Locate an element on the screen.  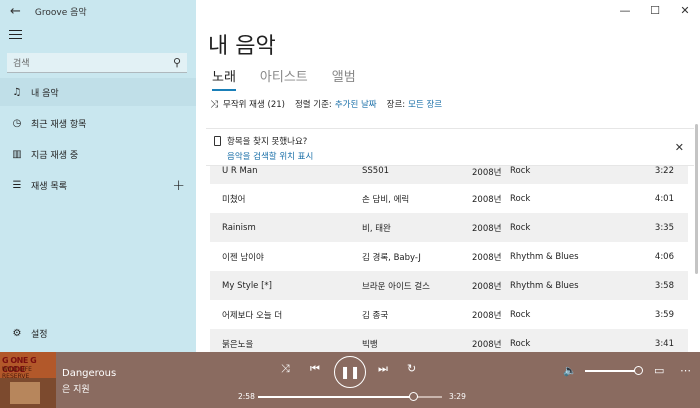
tab-artists: 아티스트 is located at coordinates (284, 77).